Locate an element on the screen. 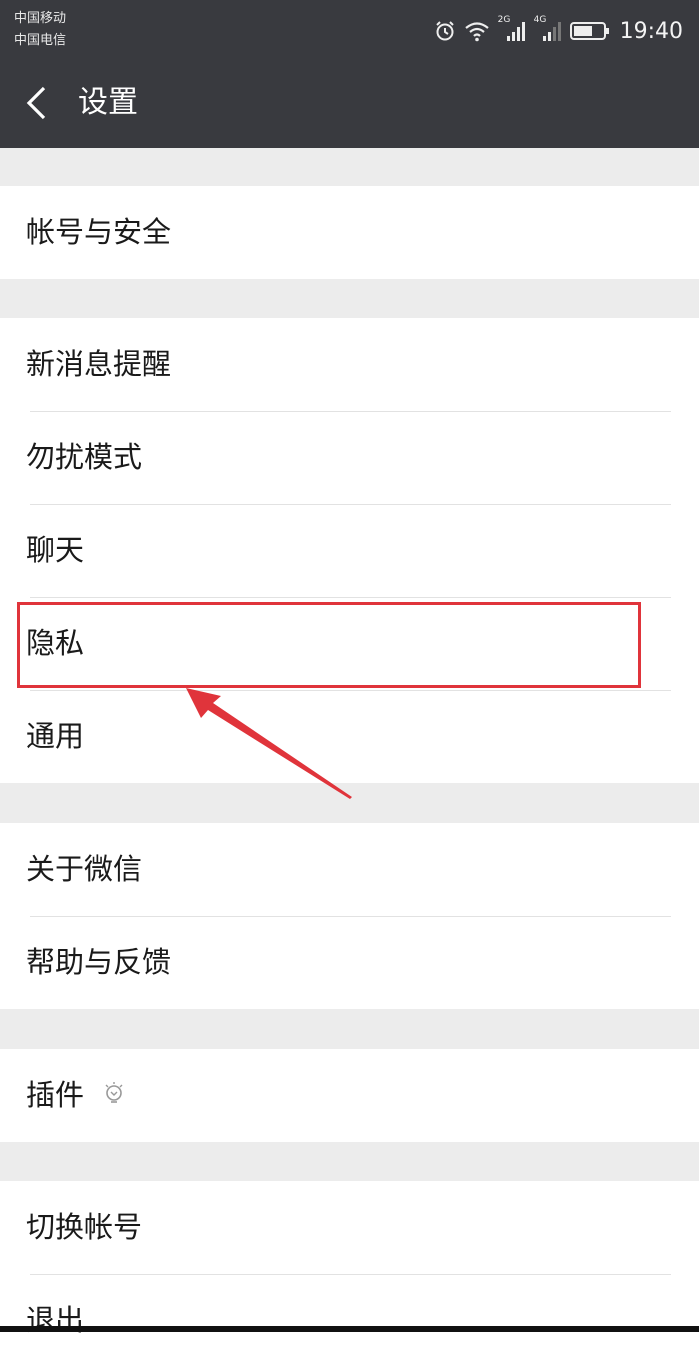 This screenshot has height=1367, width=699. settings-item-plugins: 插件 is located at coordinates (349, 1095).